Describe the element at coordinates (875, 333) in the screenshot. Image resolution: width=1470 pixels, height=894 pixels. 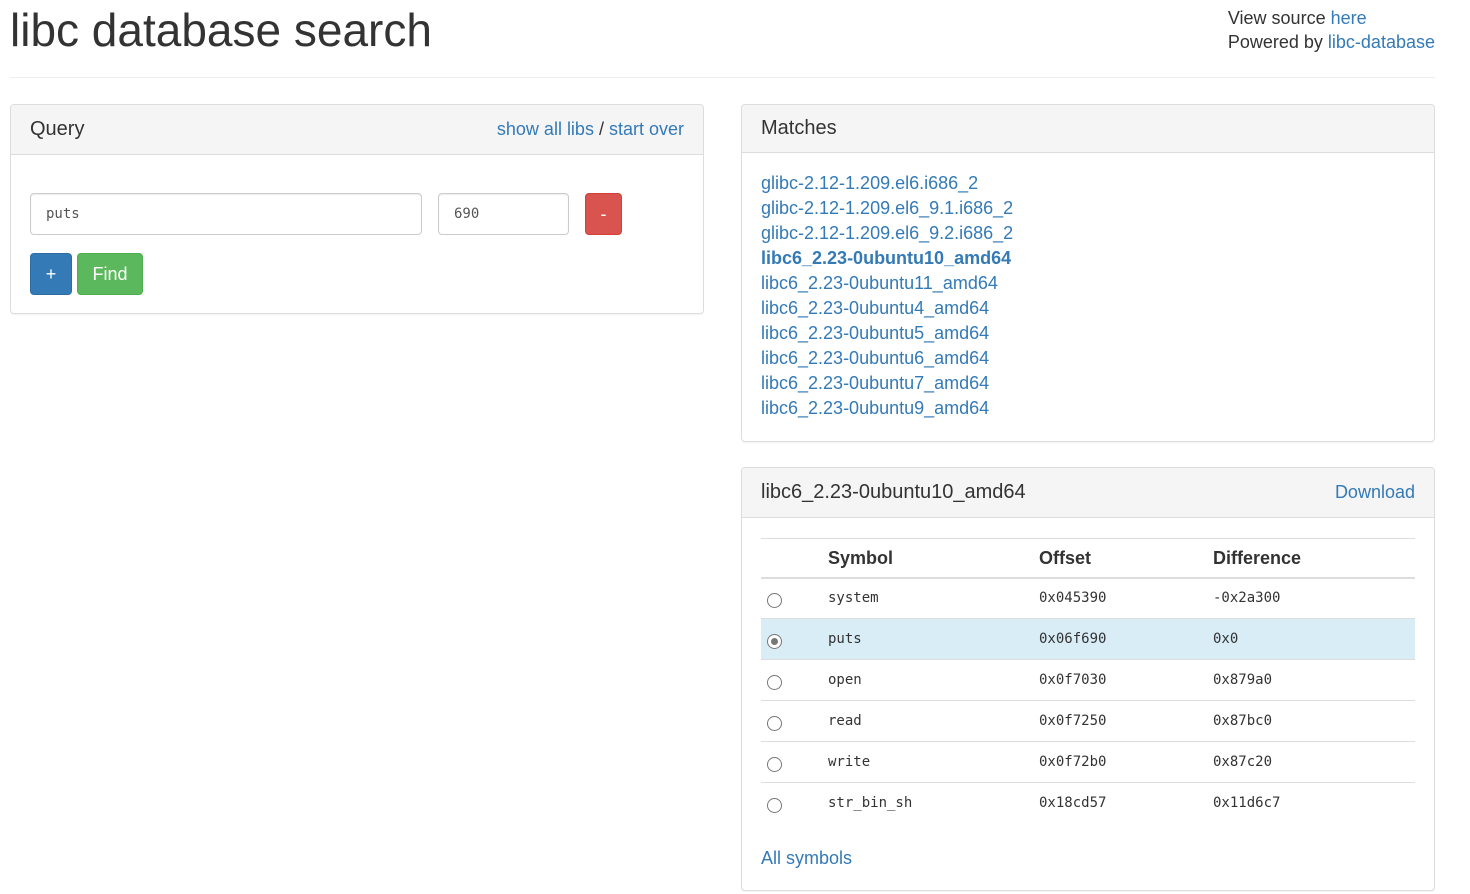
I see `match-link: libc6_2.23-0ubuntu5_amd64` at that location.